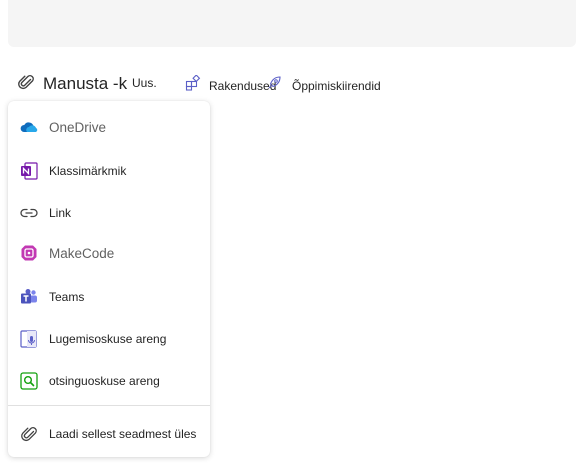  I want to click on new-button: Uus., so click(144, 83).